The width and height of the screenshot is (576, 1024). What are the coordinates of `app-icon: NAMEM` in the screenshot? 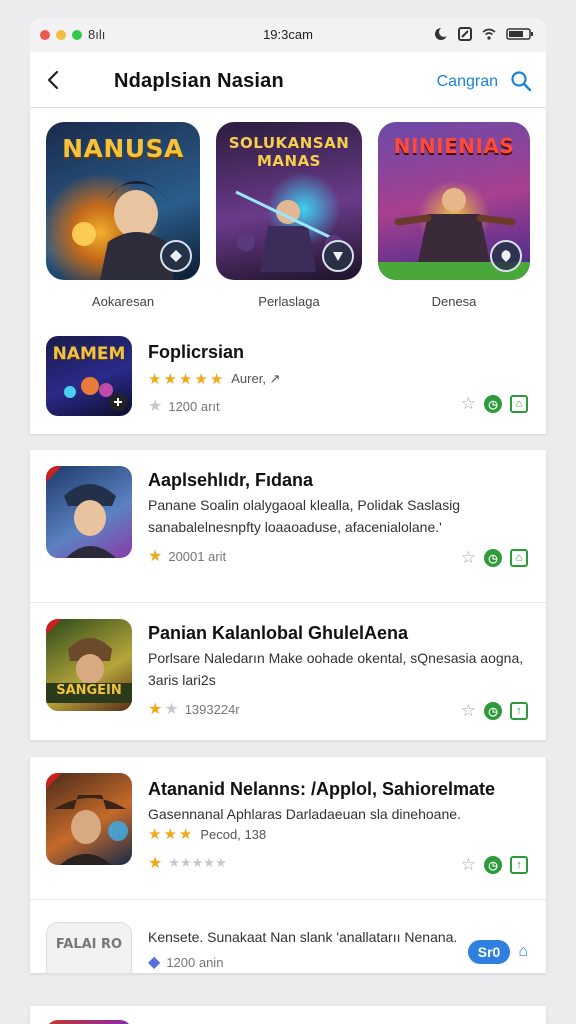 It's located at (89, 376).